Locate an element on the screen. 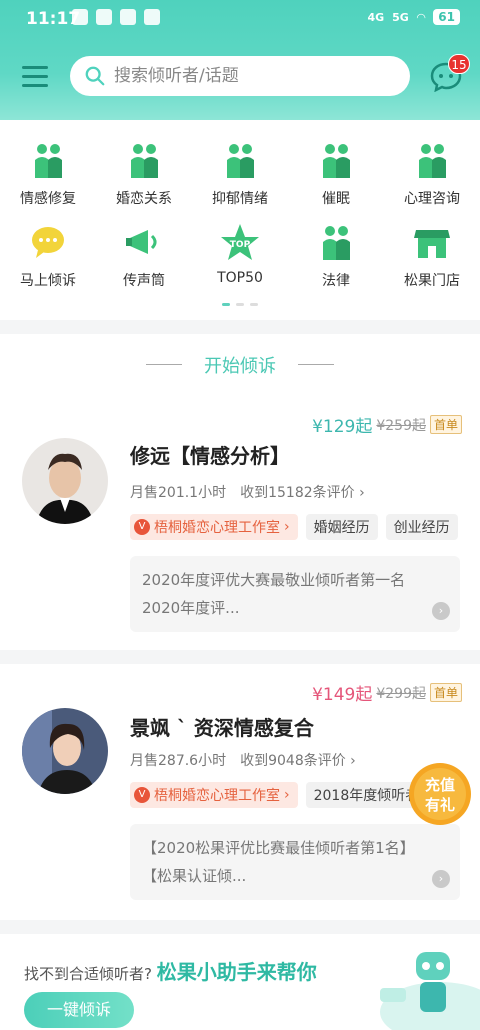 This screenshot has width=480, height=1030. status-bar: 11:17 4G 5G ◠ 61 is located at coordinates (240, 18).